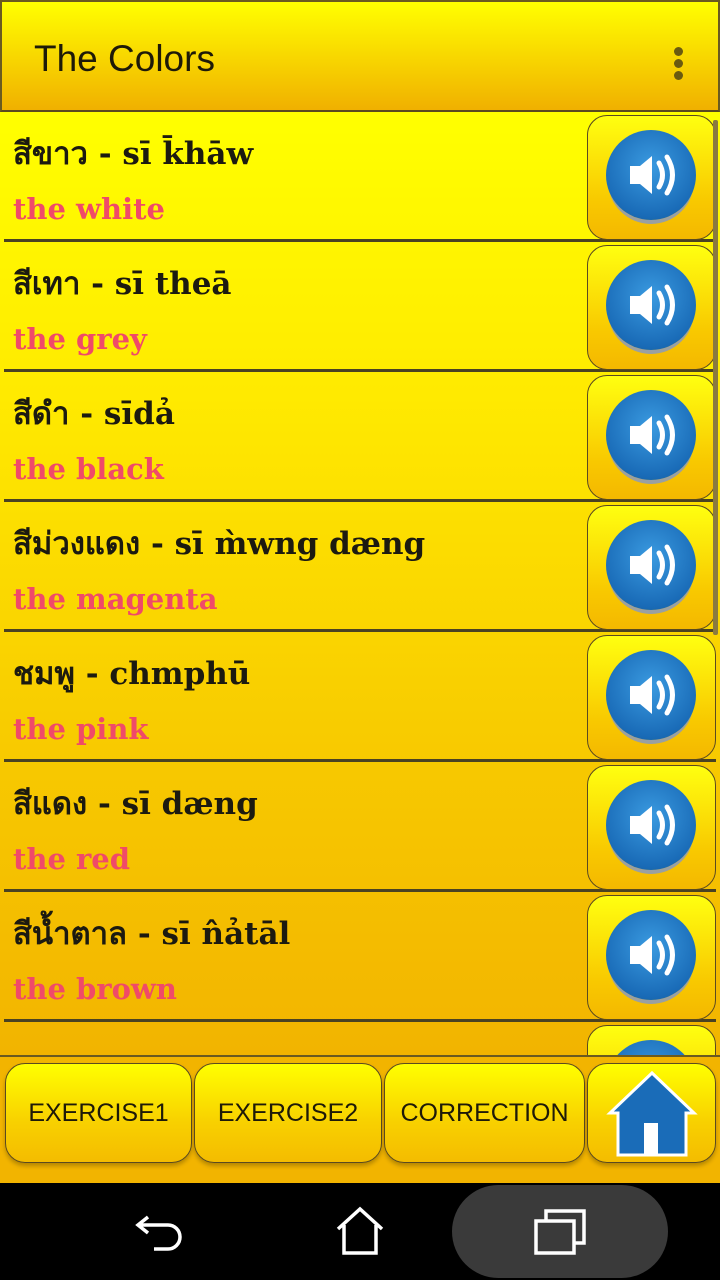  I want to click on list-item: สีน้ำตาล - sī n̂ảtāl the brown, so click(360, 957).